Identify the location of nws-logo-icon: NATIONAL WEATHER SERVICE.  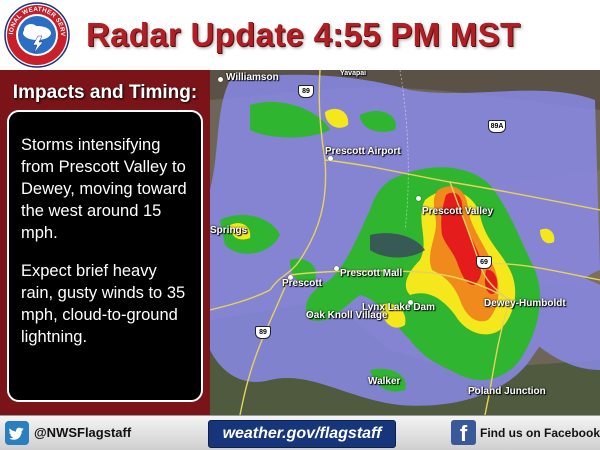
(37, 35).